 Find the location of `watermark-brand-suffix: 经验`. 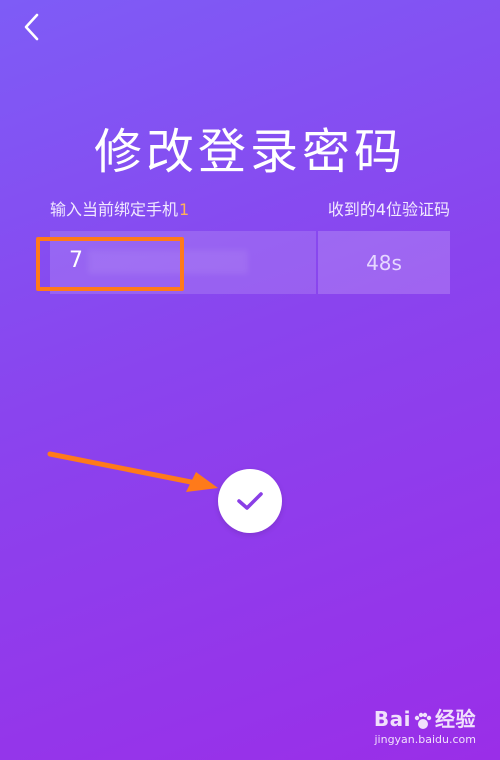

watermark-brand-suffix: 经验 is located at coordinates (455, 719).